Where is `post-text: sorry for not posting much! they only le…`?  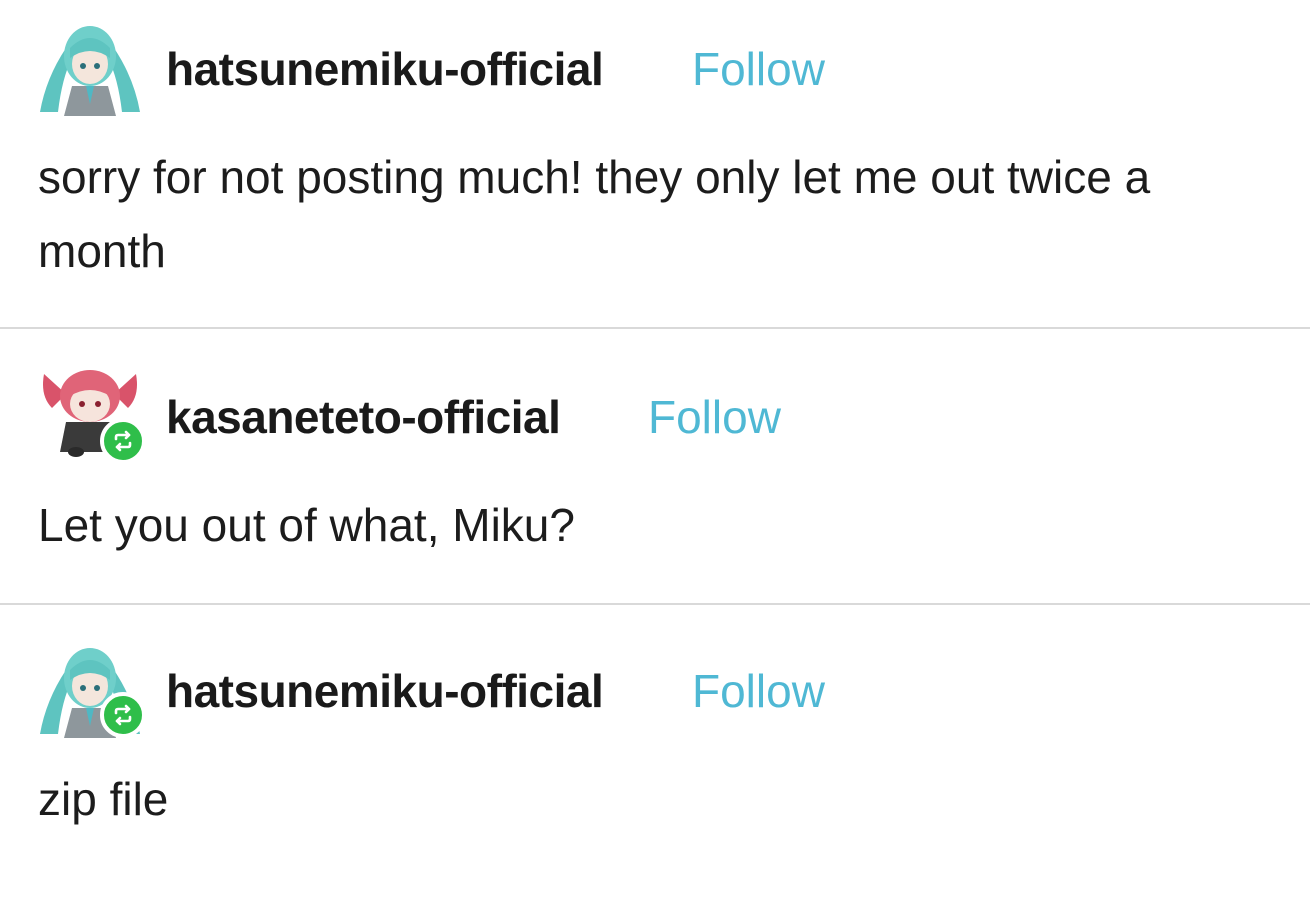 post-text: sorry for not posting much! they only le… is located at coordinates (594, 214).